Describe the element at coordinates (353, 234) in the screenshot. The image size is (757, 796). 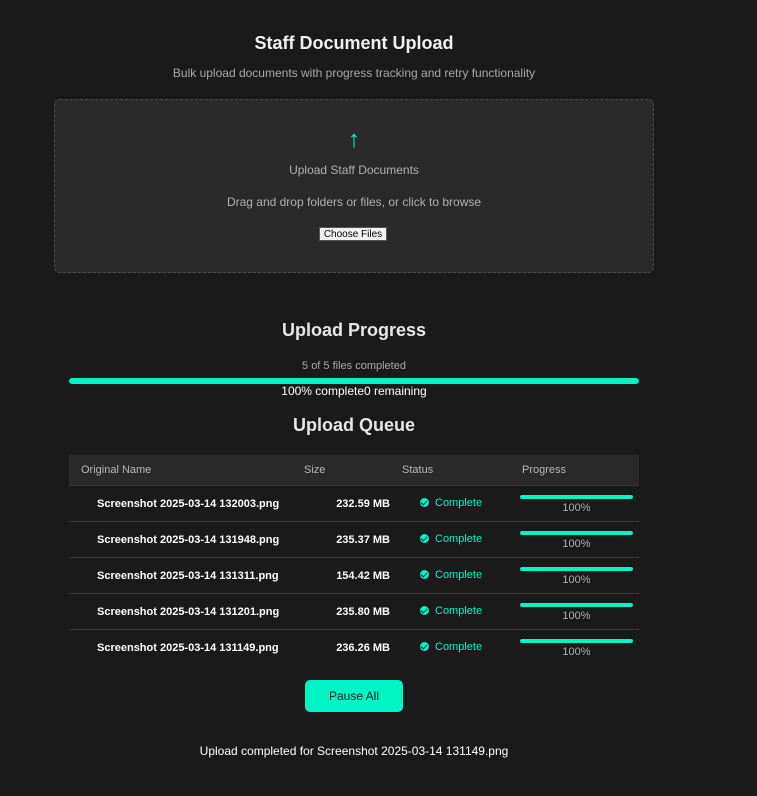
I see `choose-files-button: Choose Files` at that location.